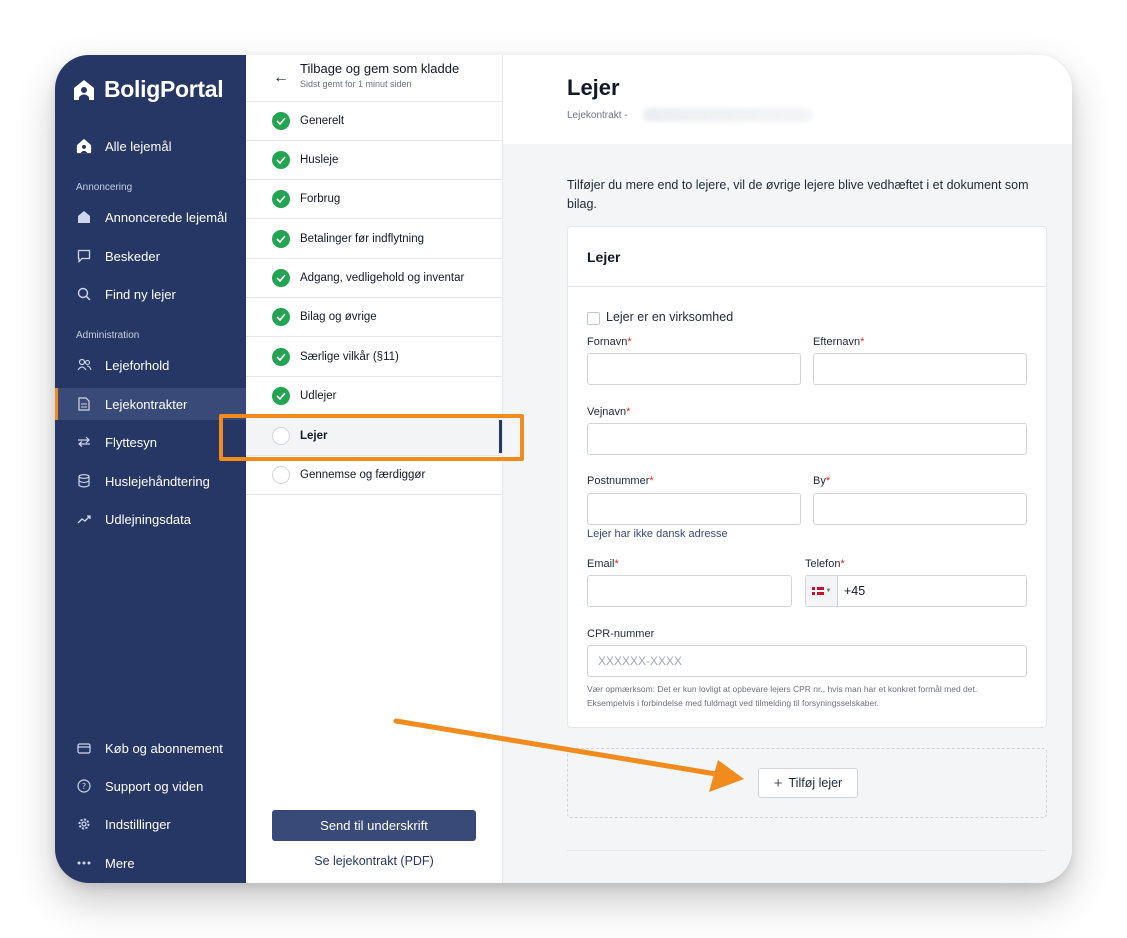 This screenshot has height=938, width=1127. I want to click on sidebar-item-label: Køb og abonnement, so click(164, 748).